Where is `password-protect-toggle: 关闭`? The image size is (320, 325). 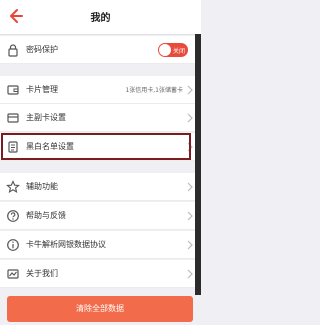 password-protect-toggle: 关闭 is located at coordinates (173, 50).